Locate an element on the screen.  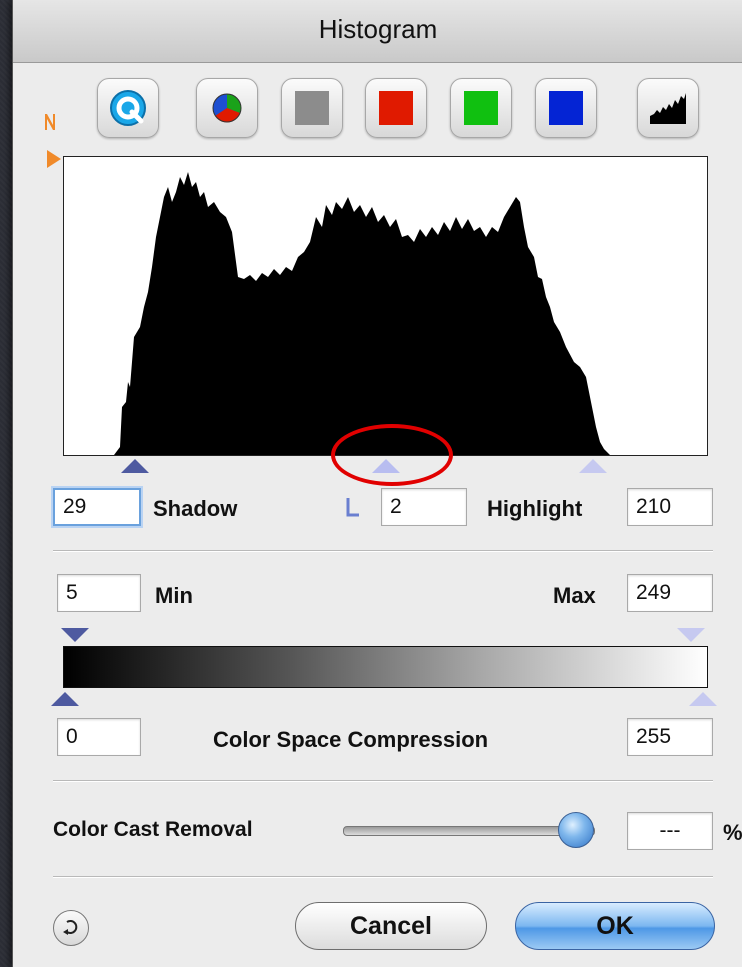
color-balance-button is located at coordinates (227, 108).